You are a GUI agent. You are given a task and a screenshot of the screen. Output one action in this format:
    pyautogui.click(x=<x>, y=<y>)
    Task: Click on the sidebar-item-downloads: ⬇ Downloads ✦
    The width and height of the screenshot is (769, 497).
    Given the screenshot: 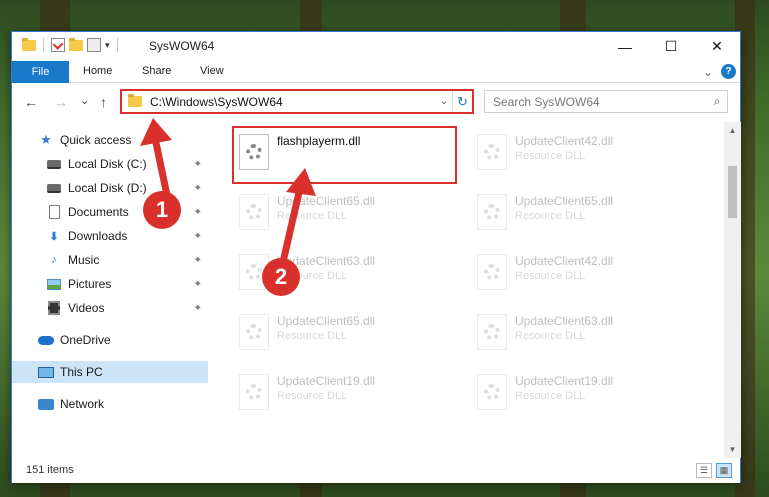 What is the action you would take?
    pyautogui.click(x=110, y=236)
    